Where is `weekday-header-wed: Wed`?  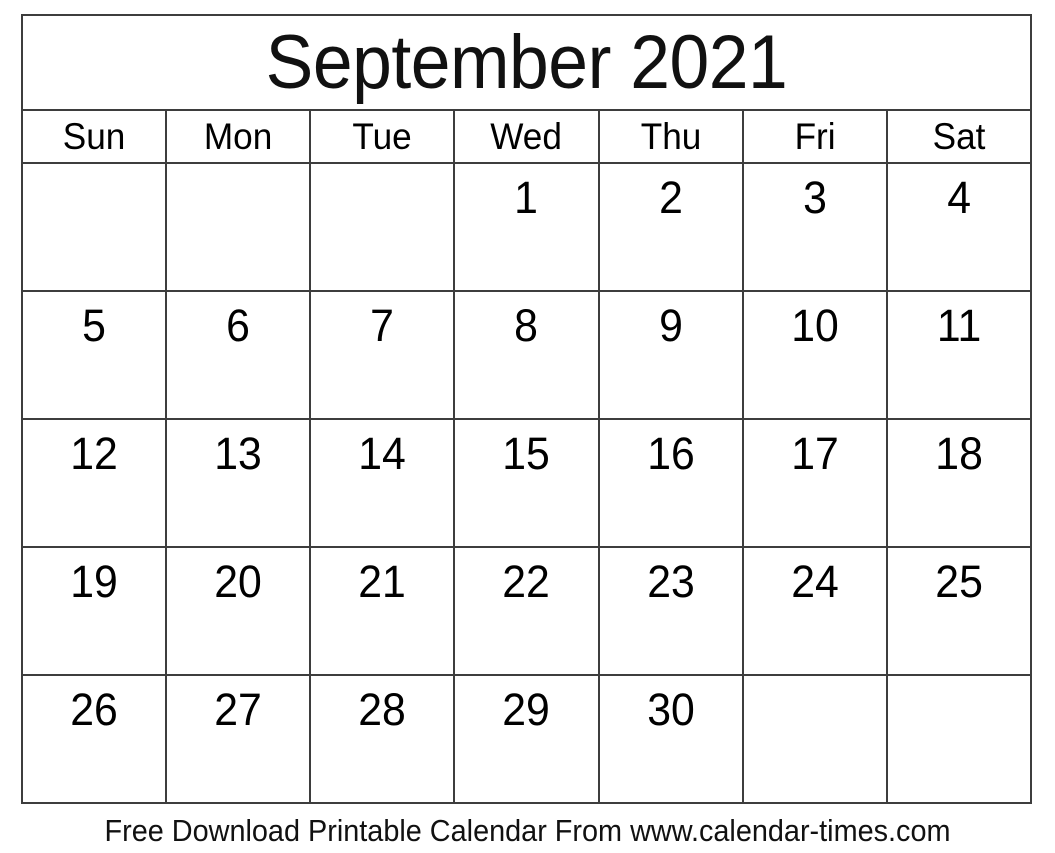
weekday-header-wed: Wed is located at coordinates (526, 136).